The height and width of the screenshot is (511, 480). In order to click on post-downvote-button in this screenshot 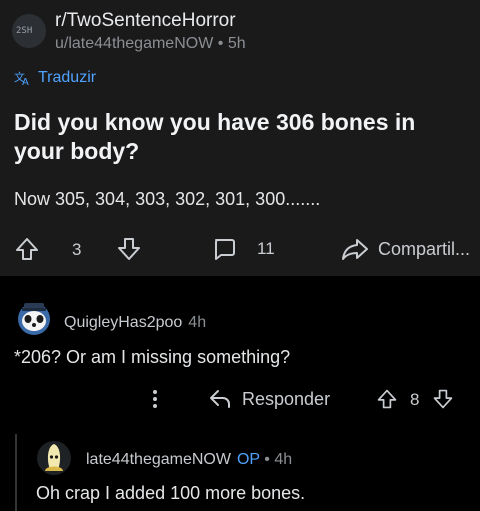, I will do `click(129, 249)`.